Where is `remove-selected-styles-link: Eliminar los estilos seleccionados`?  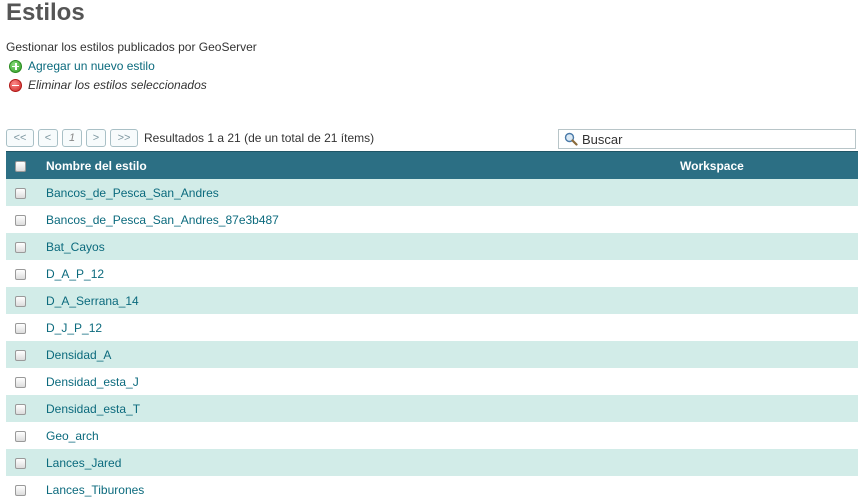 remove-selected-styles-link: Eliminar los estilos seleccionados is located at coordinates (108, 85).